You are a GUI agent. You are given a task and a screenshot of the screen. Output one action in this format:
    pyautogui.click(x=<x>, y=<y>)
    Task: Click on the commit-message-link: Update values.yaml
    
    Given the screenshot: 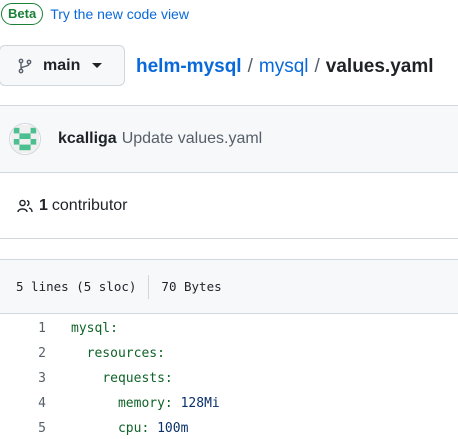 What is the action you would take?
    pyautogui.click(x=192, y=139)
    